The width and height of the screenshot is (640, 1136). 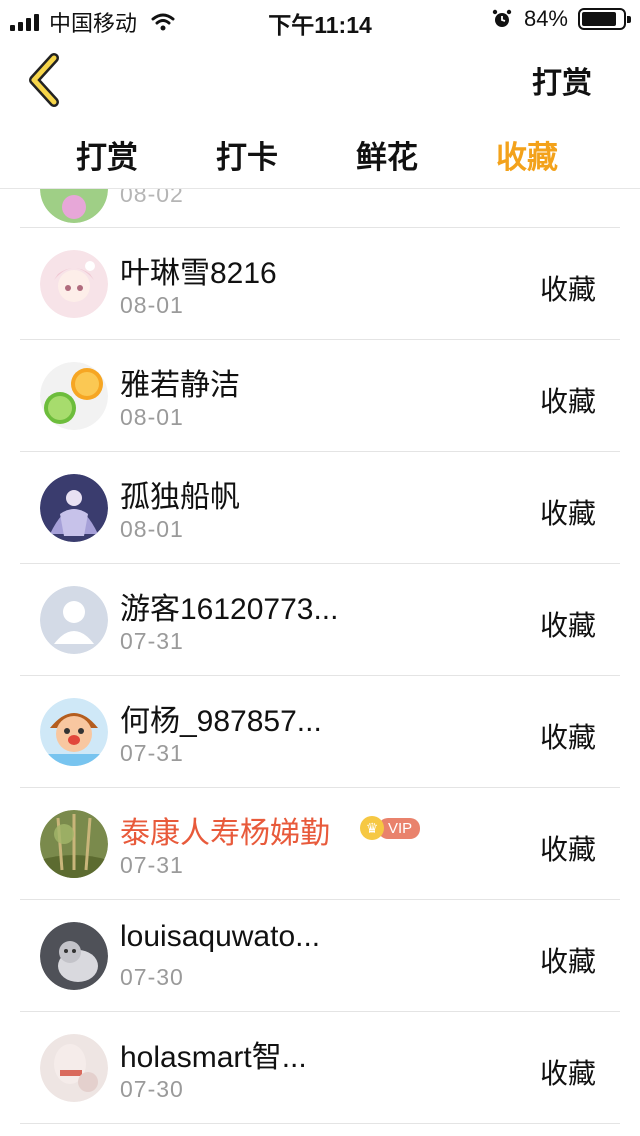 I want to click on vip-badge: ♛ VIP, so click(x=390, y=828).